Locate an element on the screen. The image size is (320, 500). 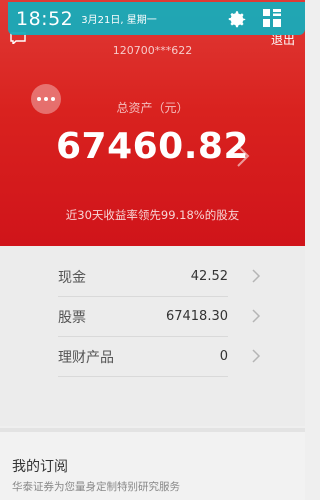
stocks-value: 67418.30 is located at coordinates (196, 316).